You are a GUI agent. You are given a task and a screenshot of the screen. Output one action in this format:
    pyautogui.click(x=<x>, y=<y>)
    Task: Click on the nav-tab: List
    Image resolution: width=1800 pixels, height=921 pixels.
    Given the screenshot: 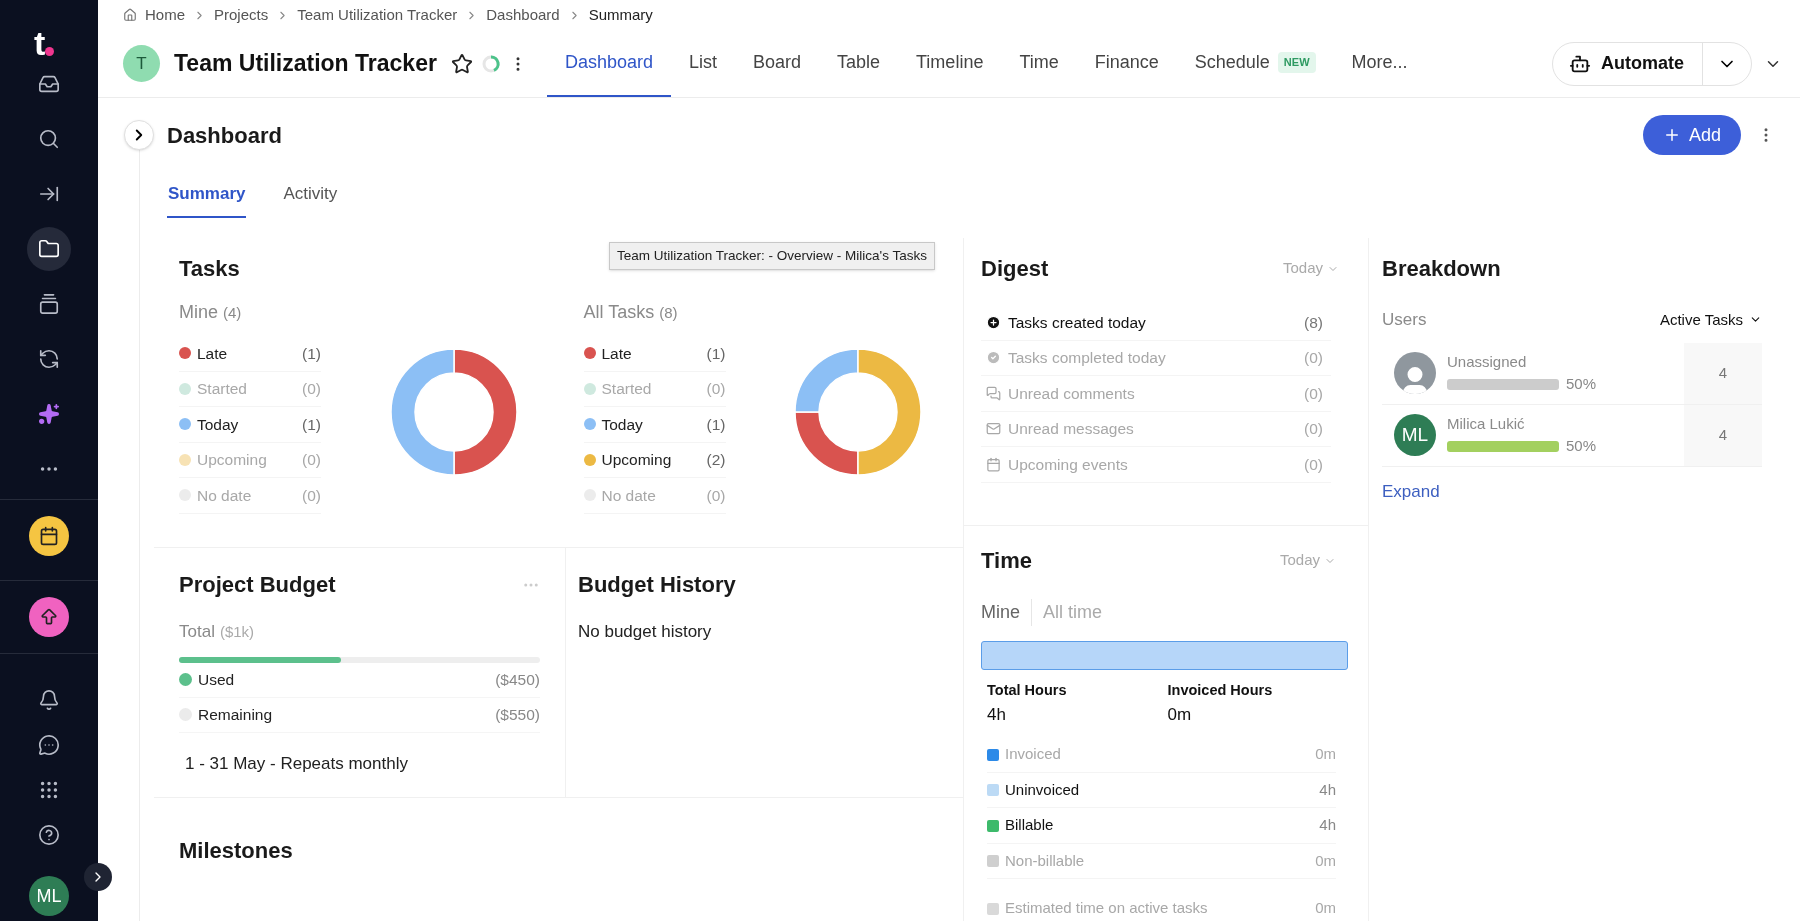 What is the action you would take?
    pyautogui.click(x=702, y=63)
    